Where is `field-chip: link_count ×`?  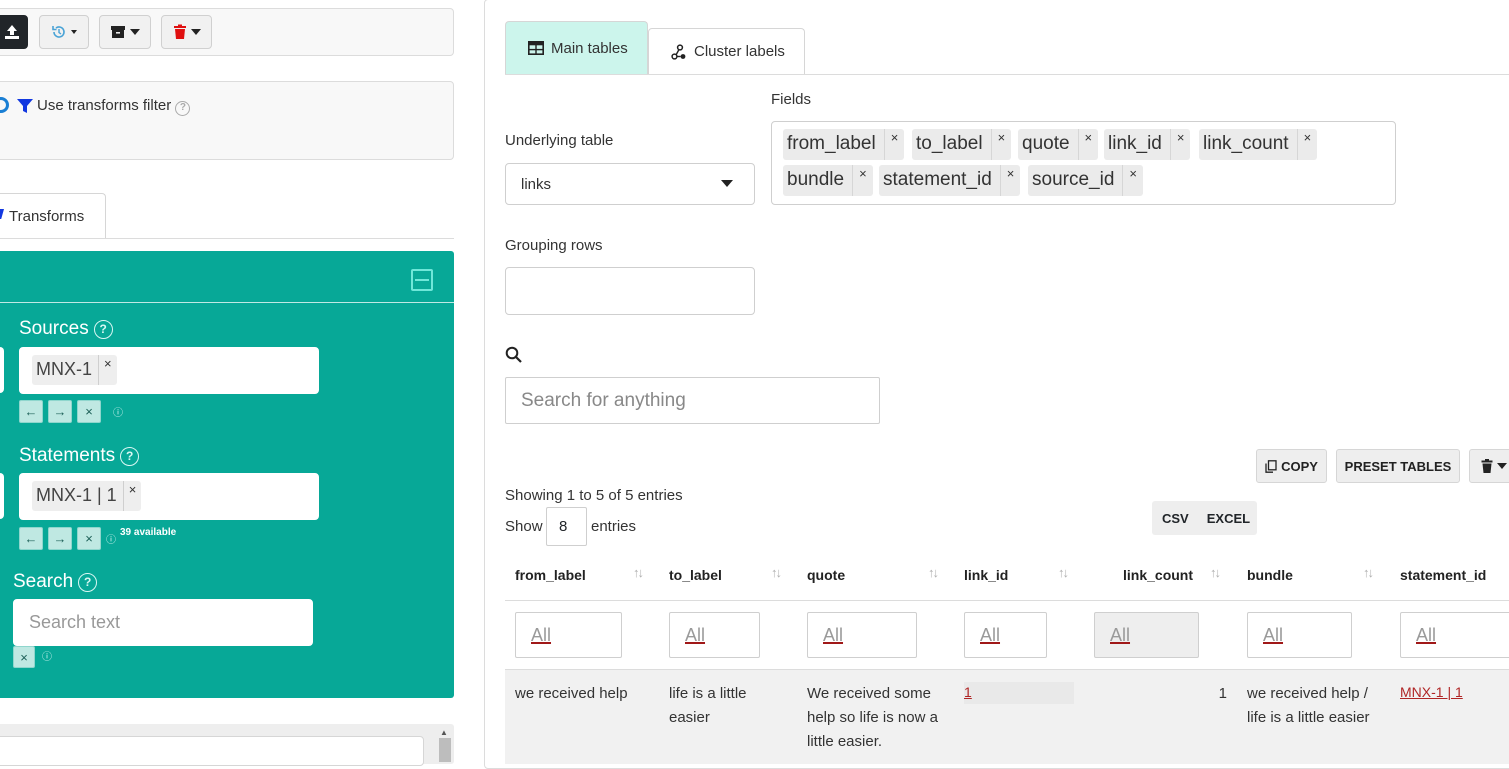 field-chip: link_count × is located at coordinates (1258, 144).